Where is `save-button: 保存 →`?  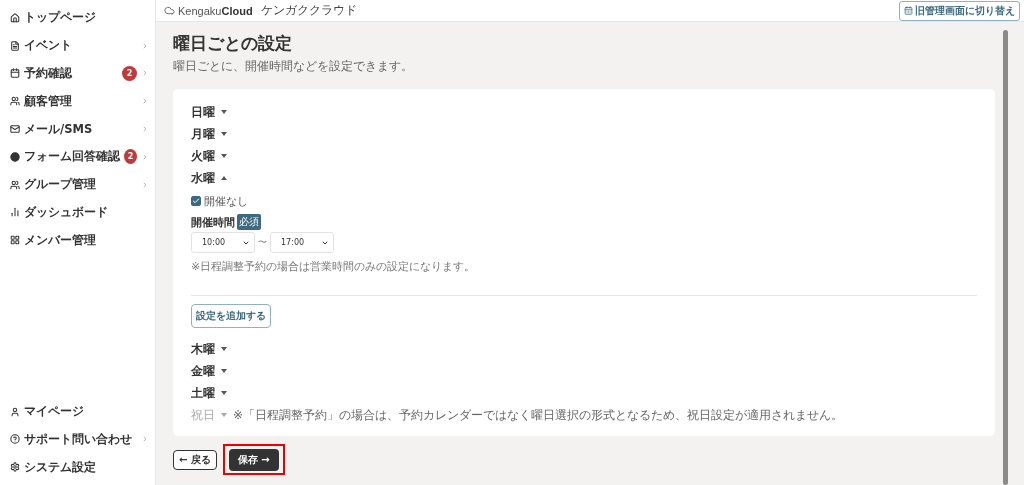 save-button: 保存 → is located at coordinates (253, 460).